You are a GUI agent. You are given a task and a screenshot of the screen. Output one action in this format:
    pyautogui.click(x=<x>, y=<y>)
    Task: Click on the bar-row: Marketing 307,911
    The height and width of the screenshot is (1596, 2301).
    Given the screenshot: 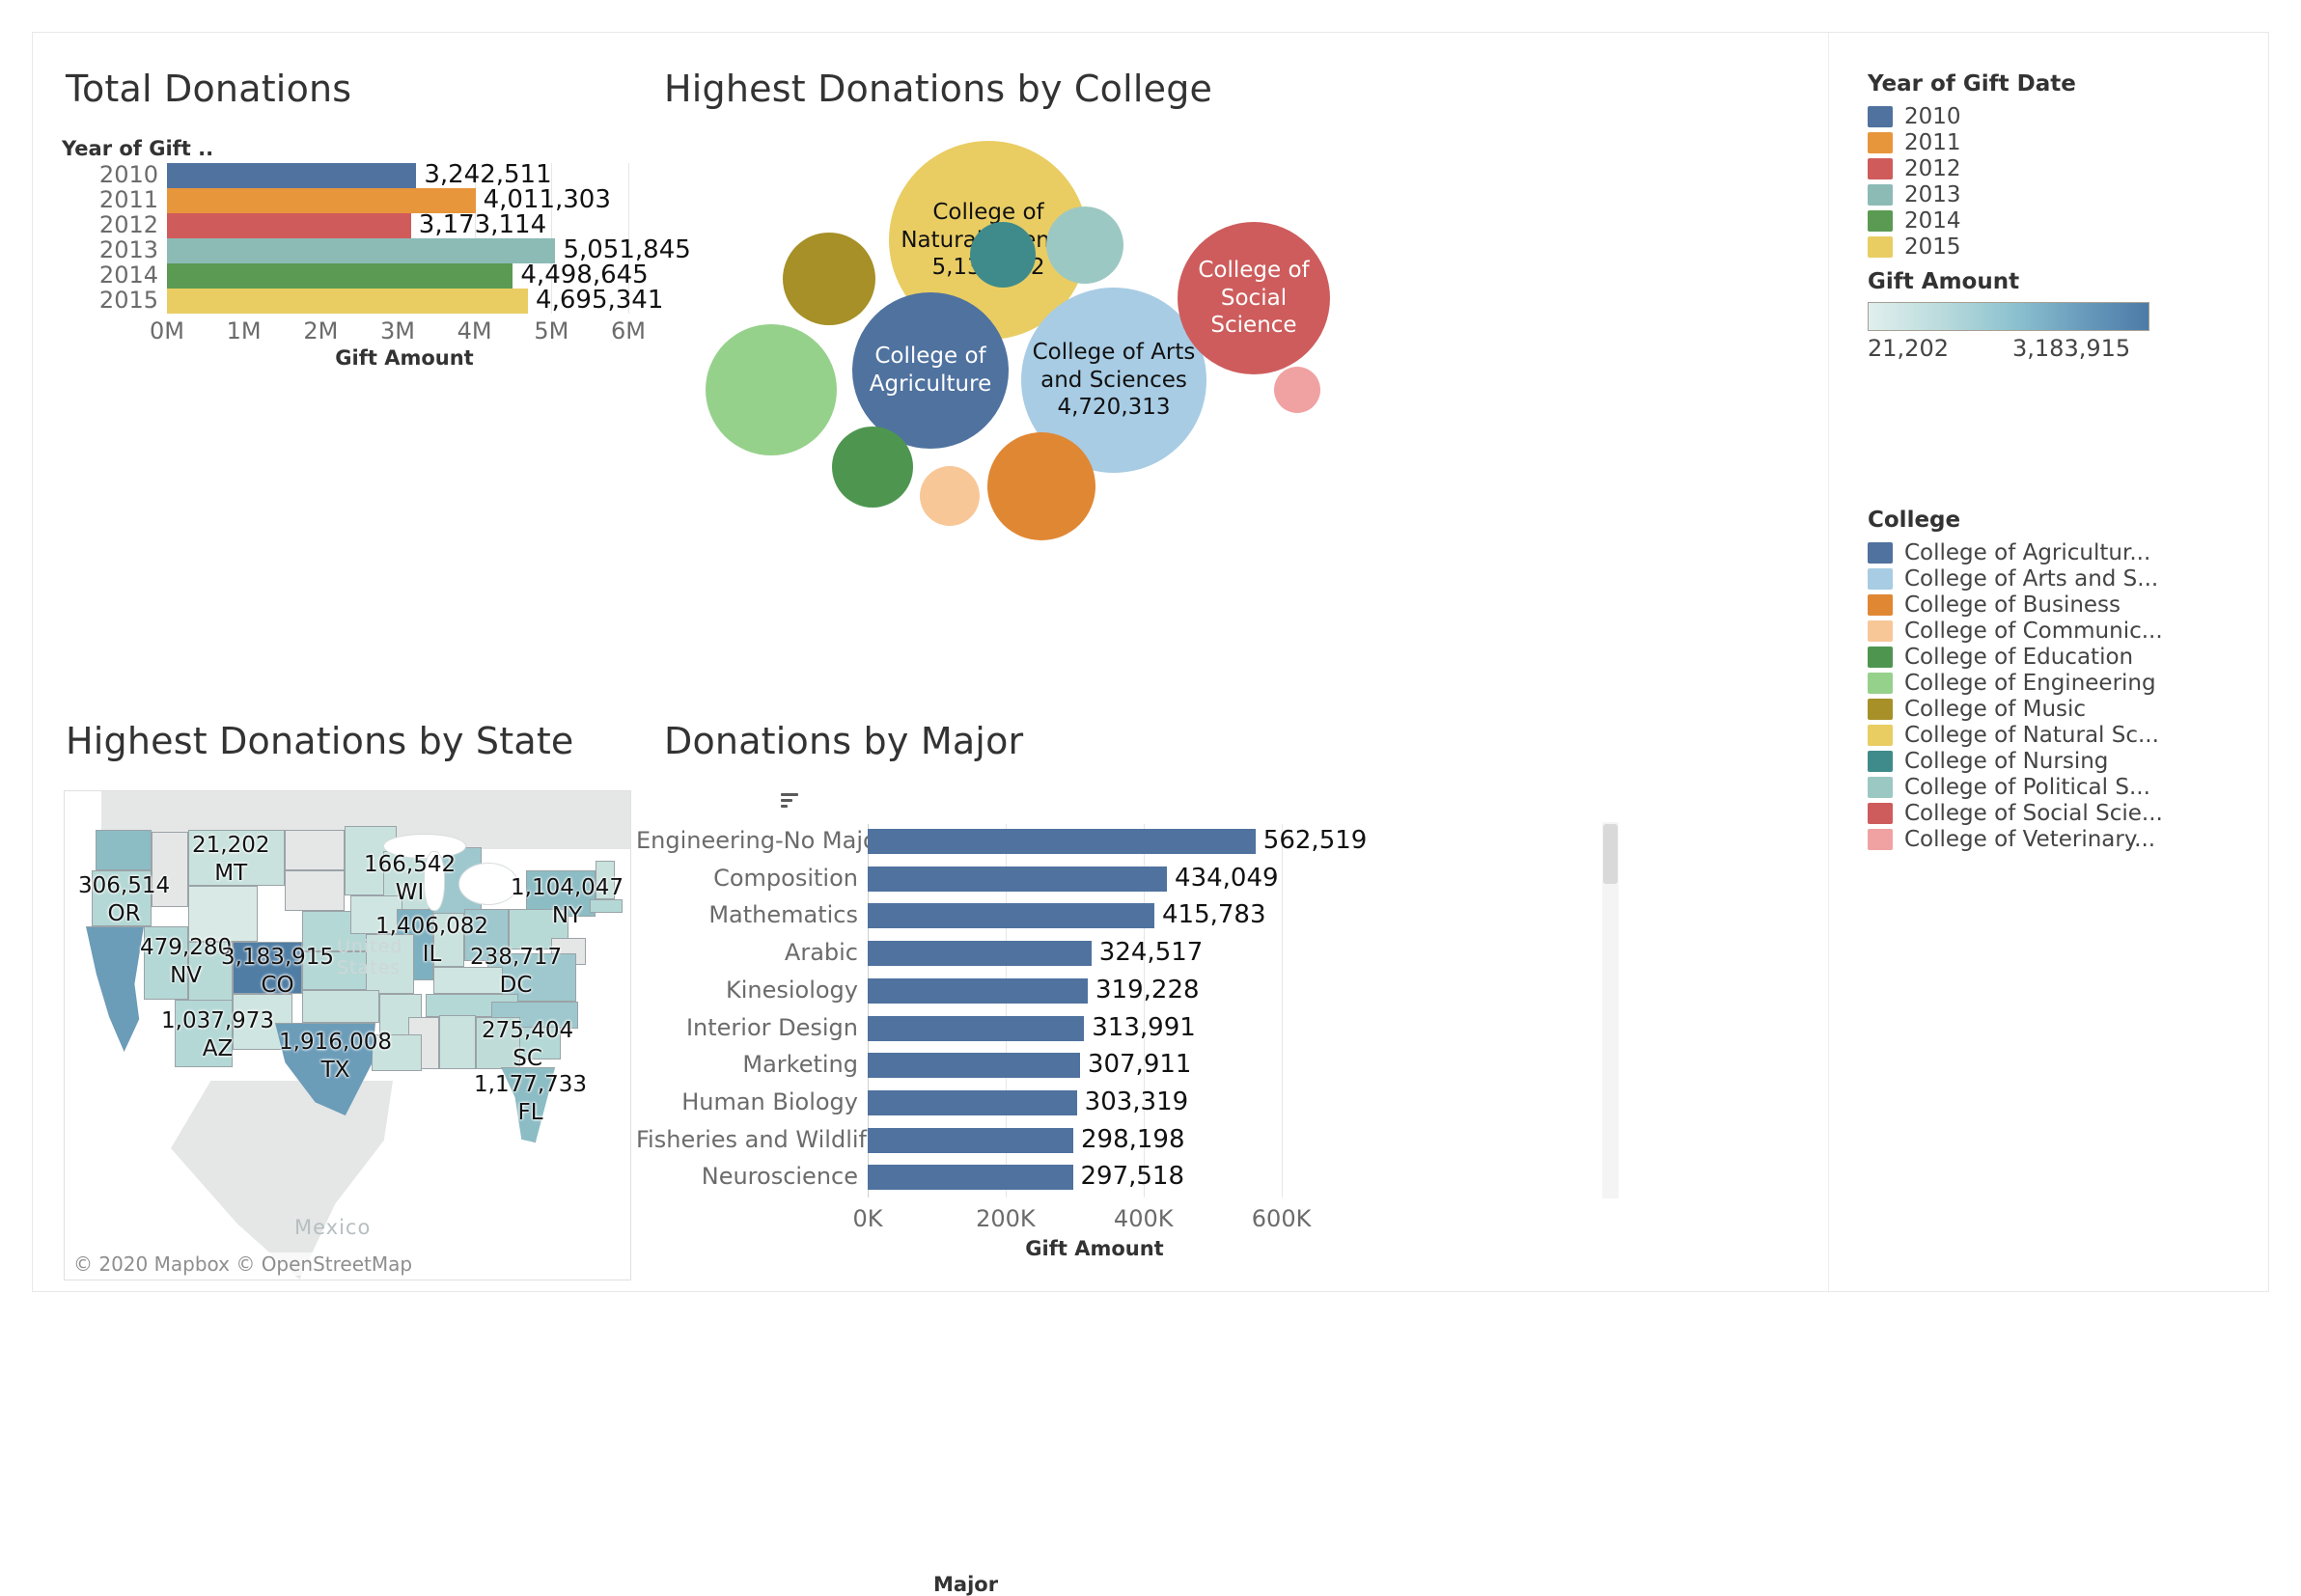 What is the action you would take?
    pyautogui.click(x=1046, y=1064)
    